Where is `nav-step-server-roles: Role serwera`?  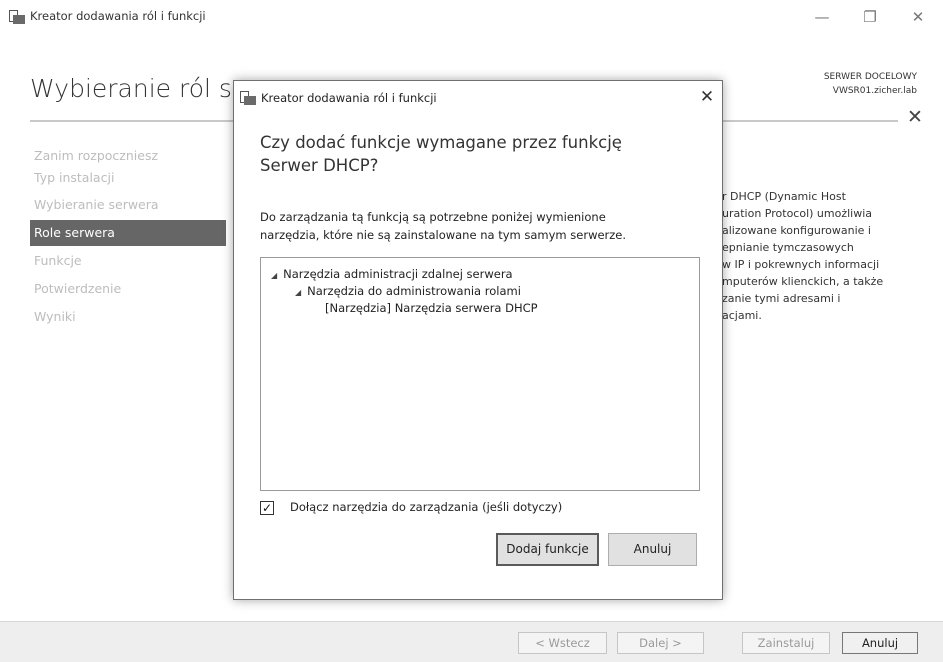
nav-step-server-roles: Role serwera is located at coordinates (128, 233).